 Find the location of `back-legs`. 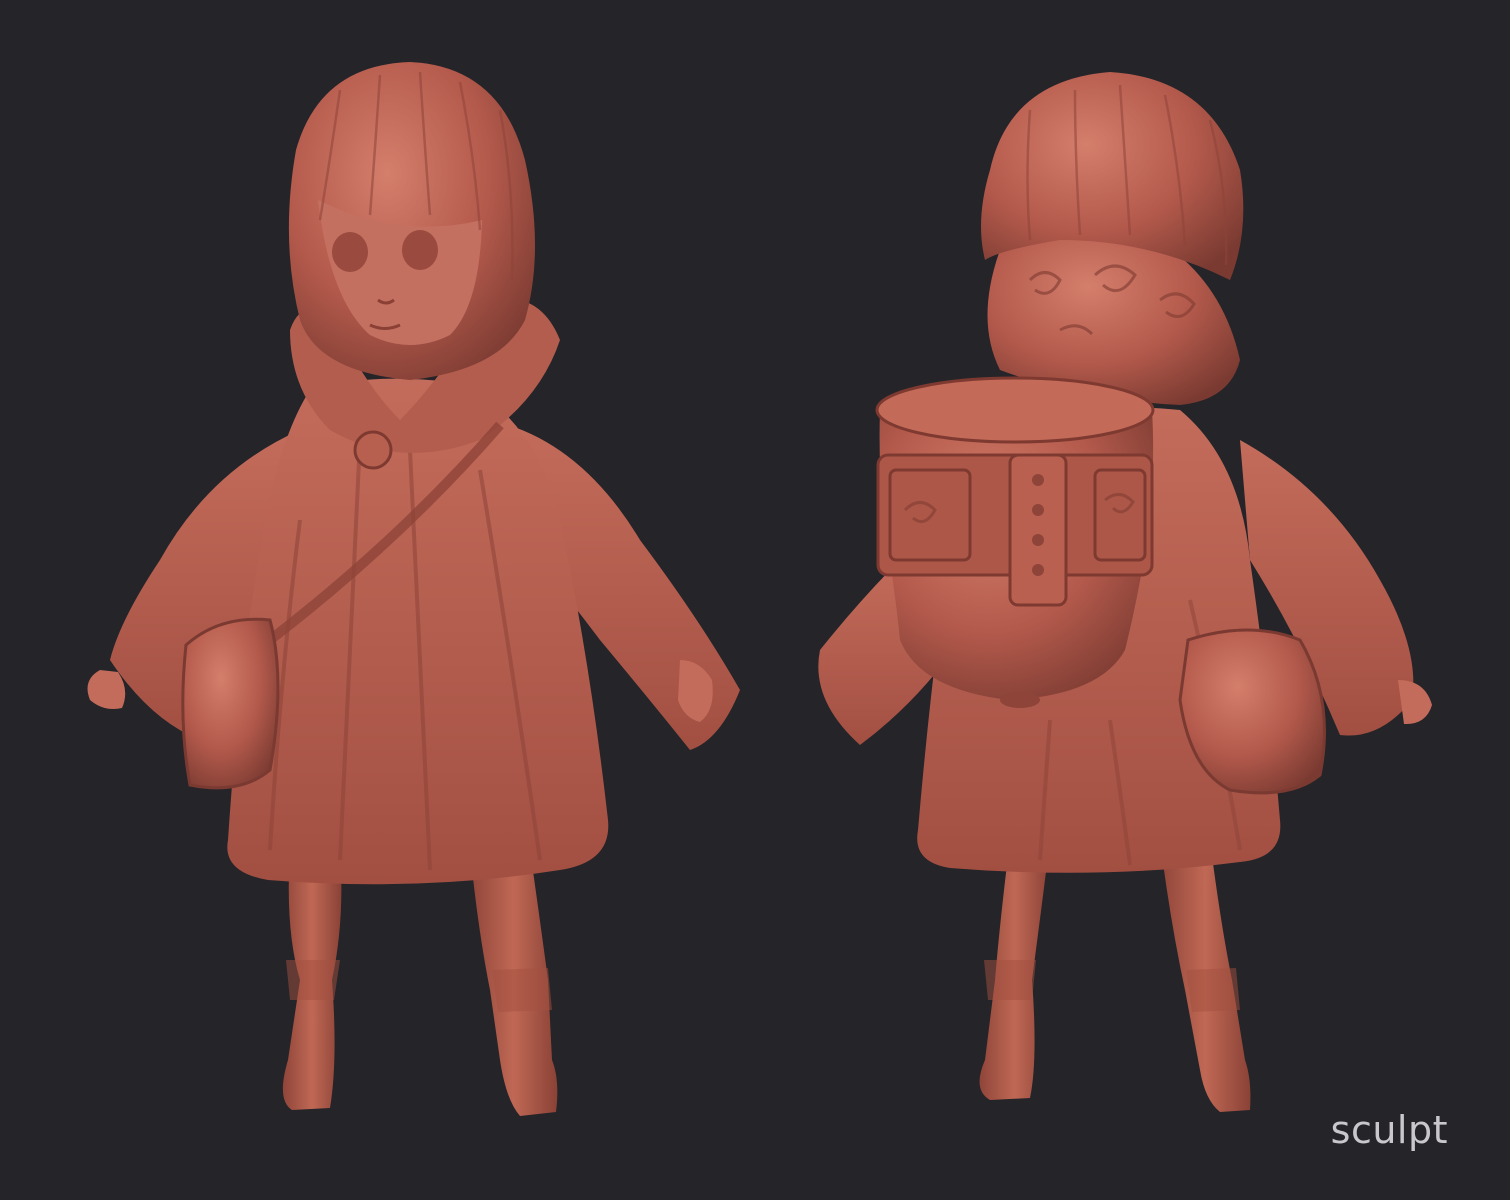

back-legs is located at coordinates (1115, 976).